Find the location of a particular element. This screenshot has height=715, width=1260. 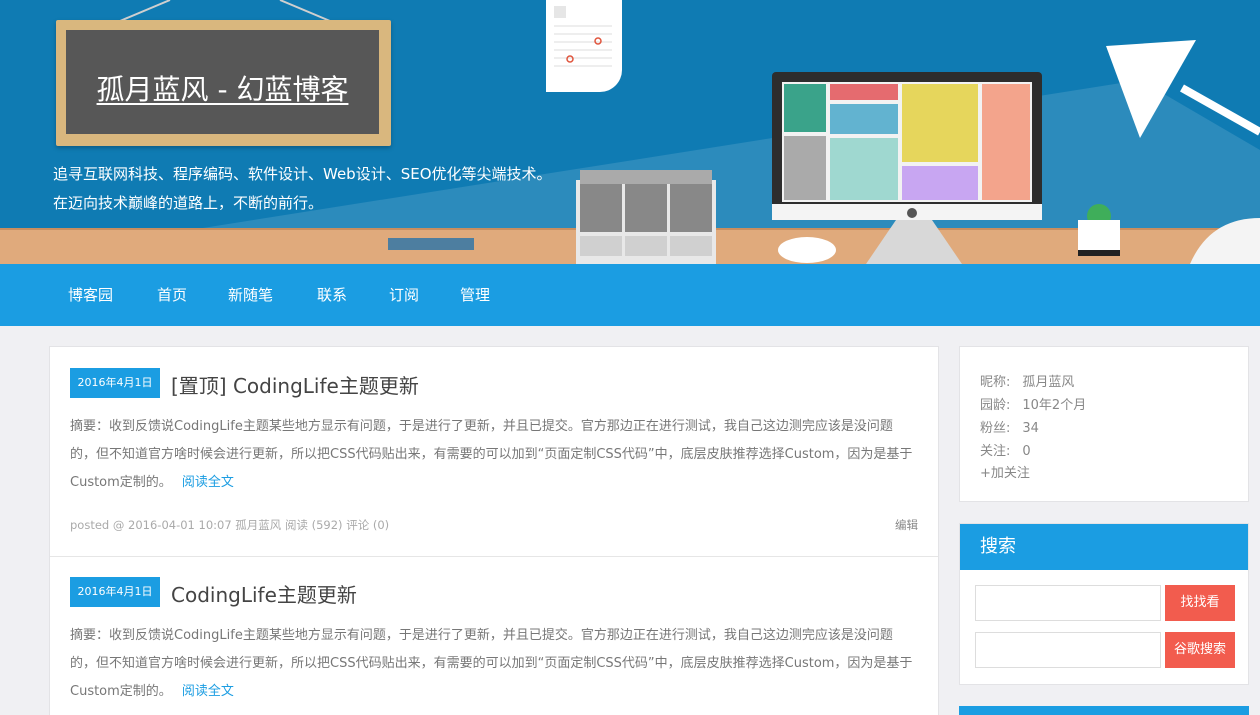

age-label: 园龄: is located at coordinates (995, 405).